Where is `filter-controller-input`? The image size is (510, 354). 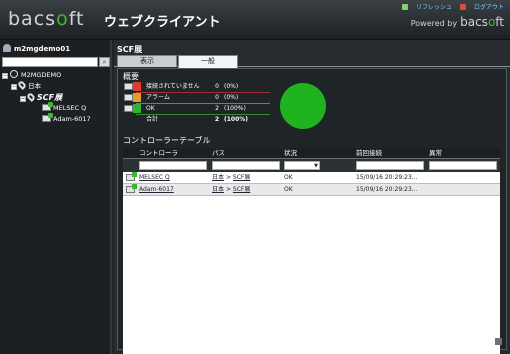 filter-controller-input is located at coordinates (173, 165).